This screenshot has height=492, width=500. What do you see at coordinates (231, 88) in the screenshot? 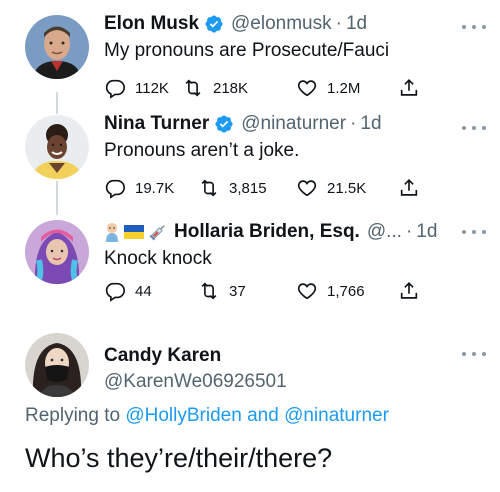
I see `retweet-count: 218K` at bounding box center [231, 88].